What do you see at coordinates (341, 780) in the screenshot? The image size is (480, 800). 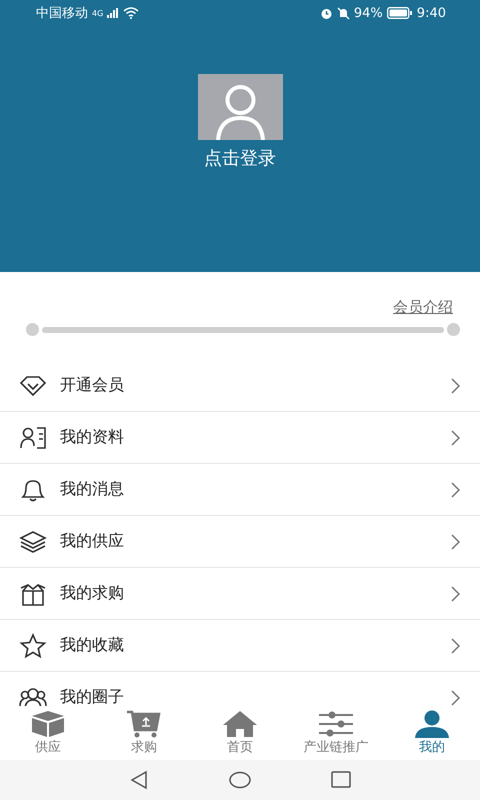 I see `recents-icon` at bounding box center [341, 780].